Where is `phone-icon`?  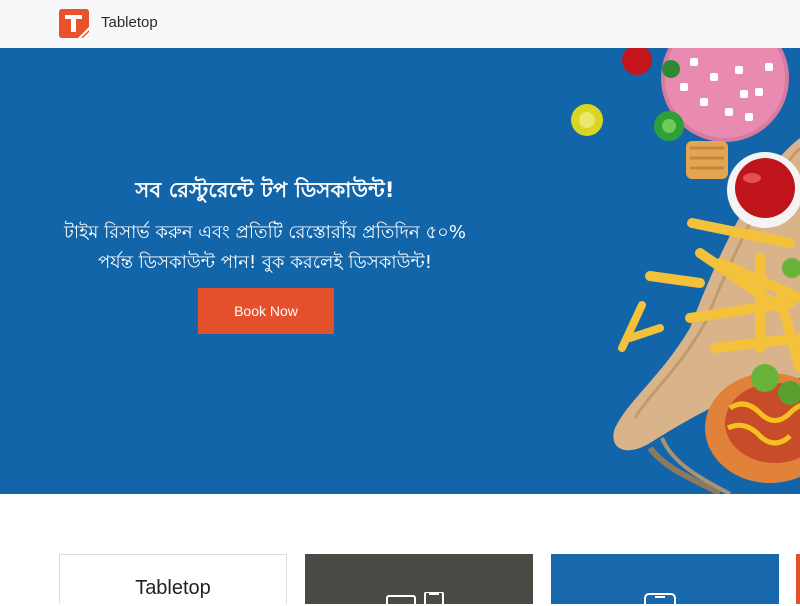
phone-icon is located at coordinates (660, 599).